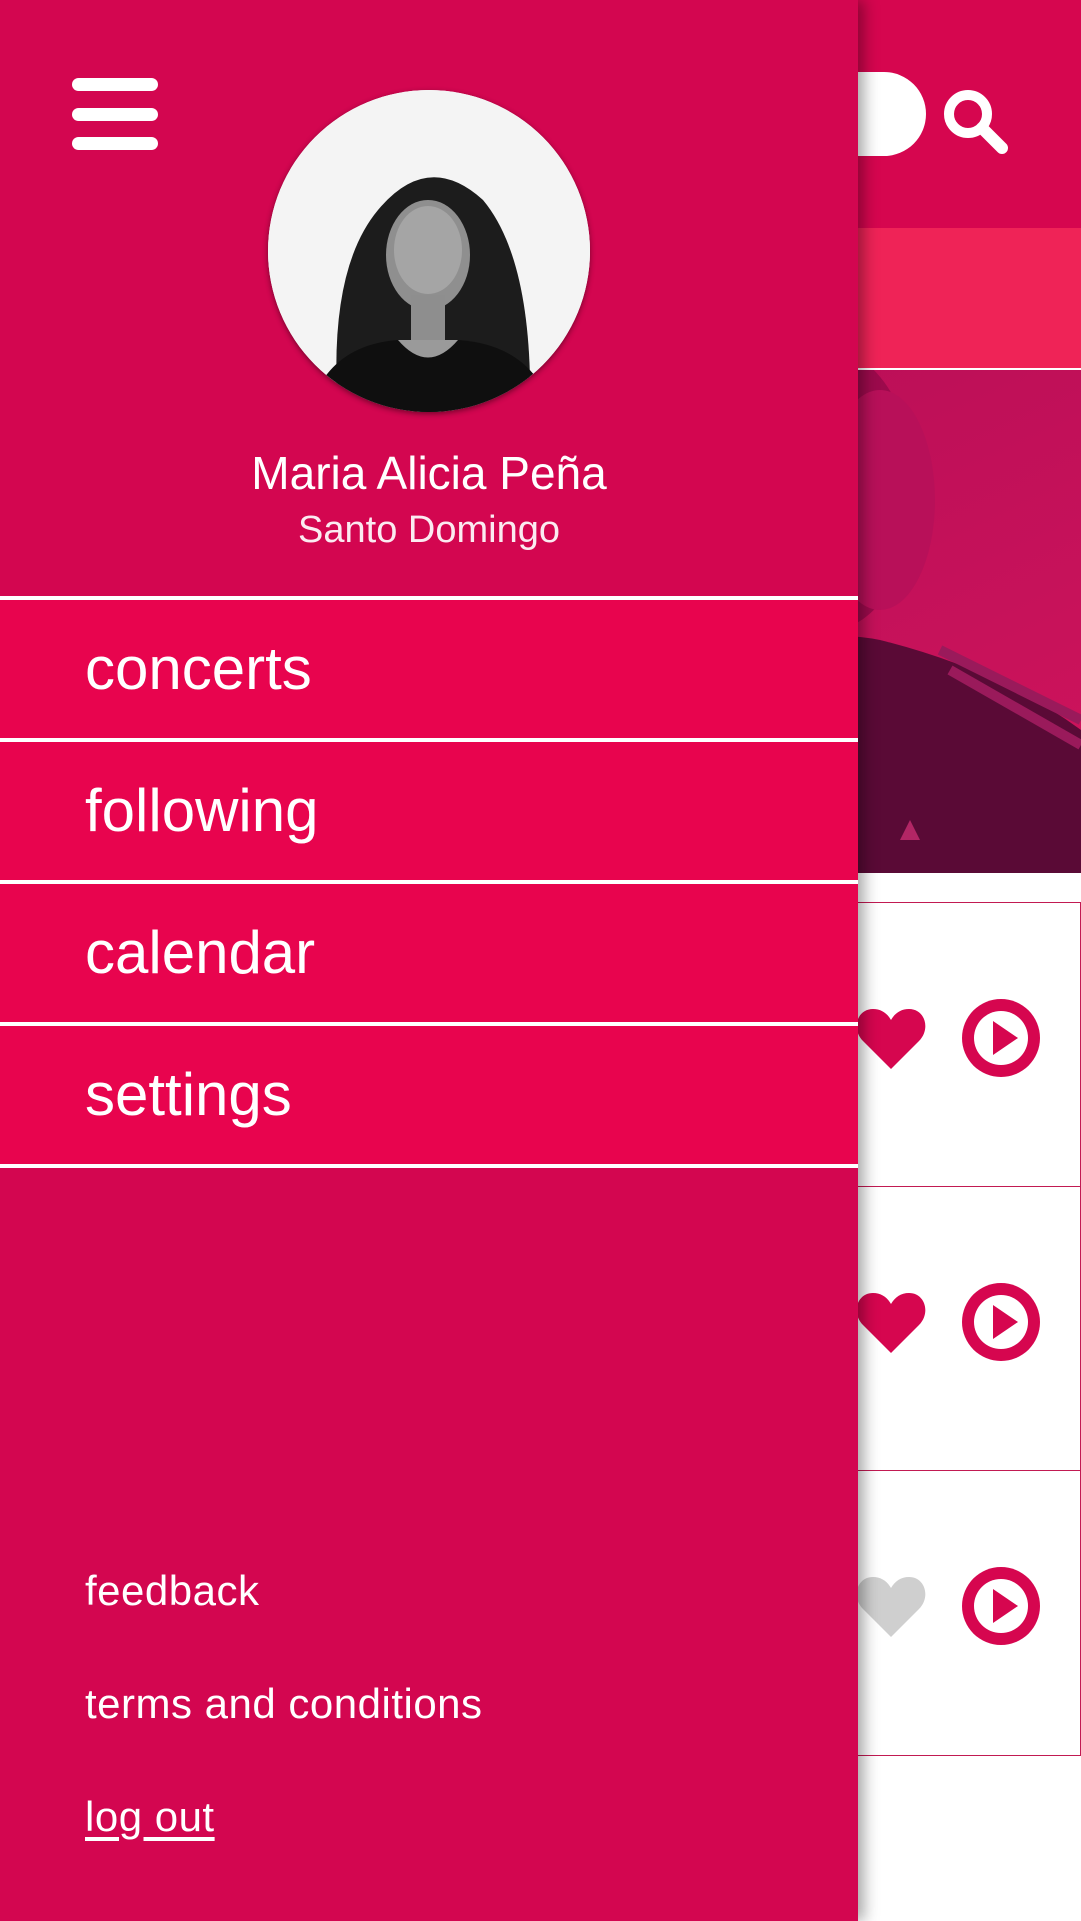 This screenshot has height=1921, width=1081. I want to click on avatar, so click(429, 251).